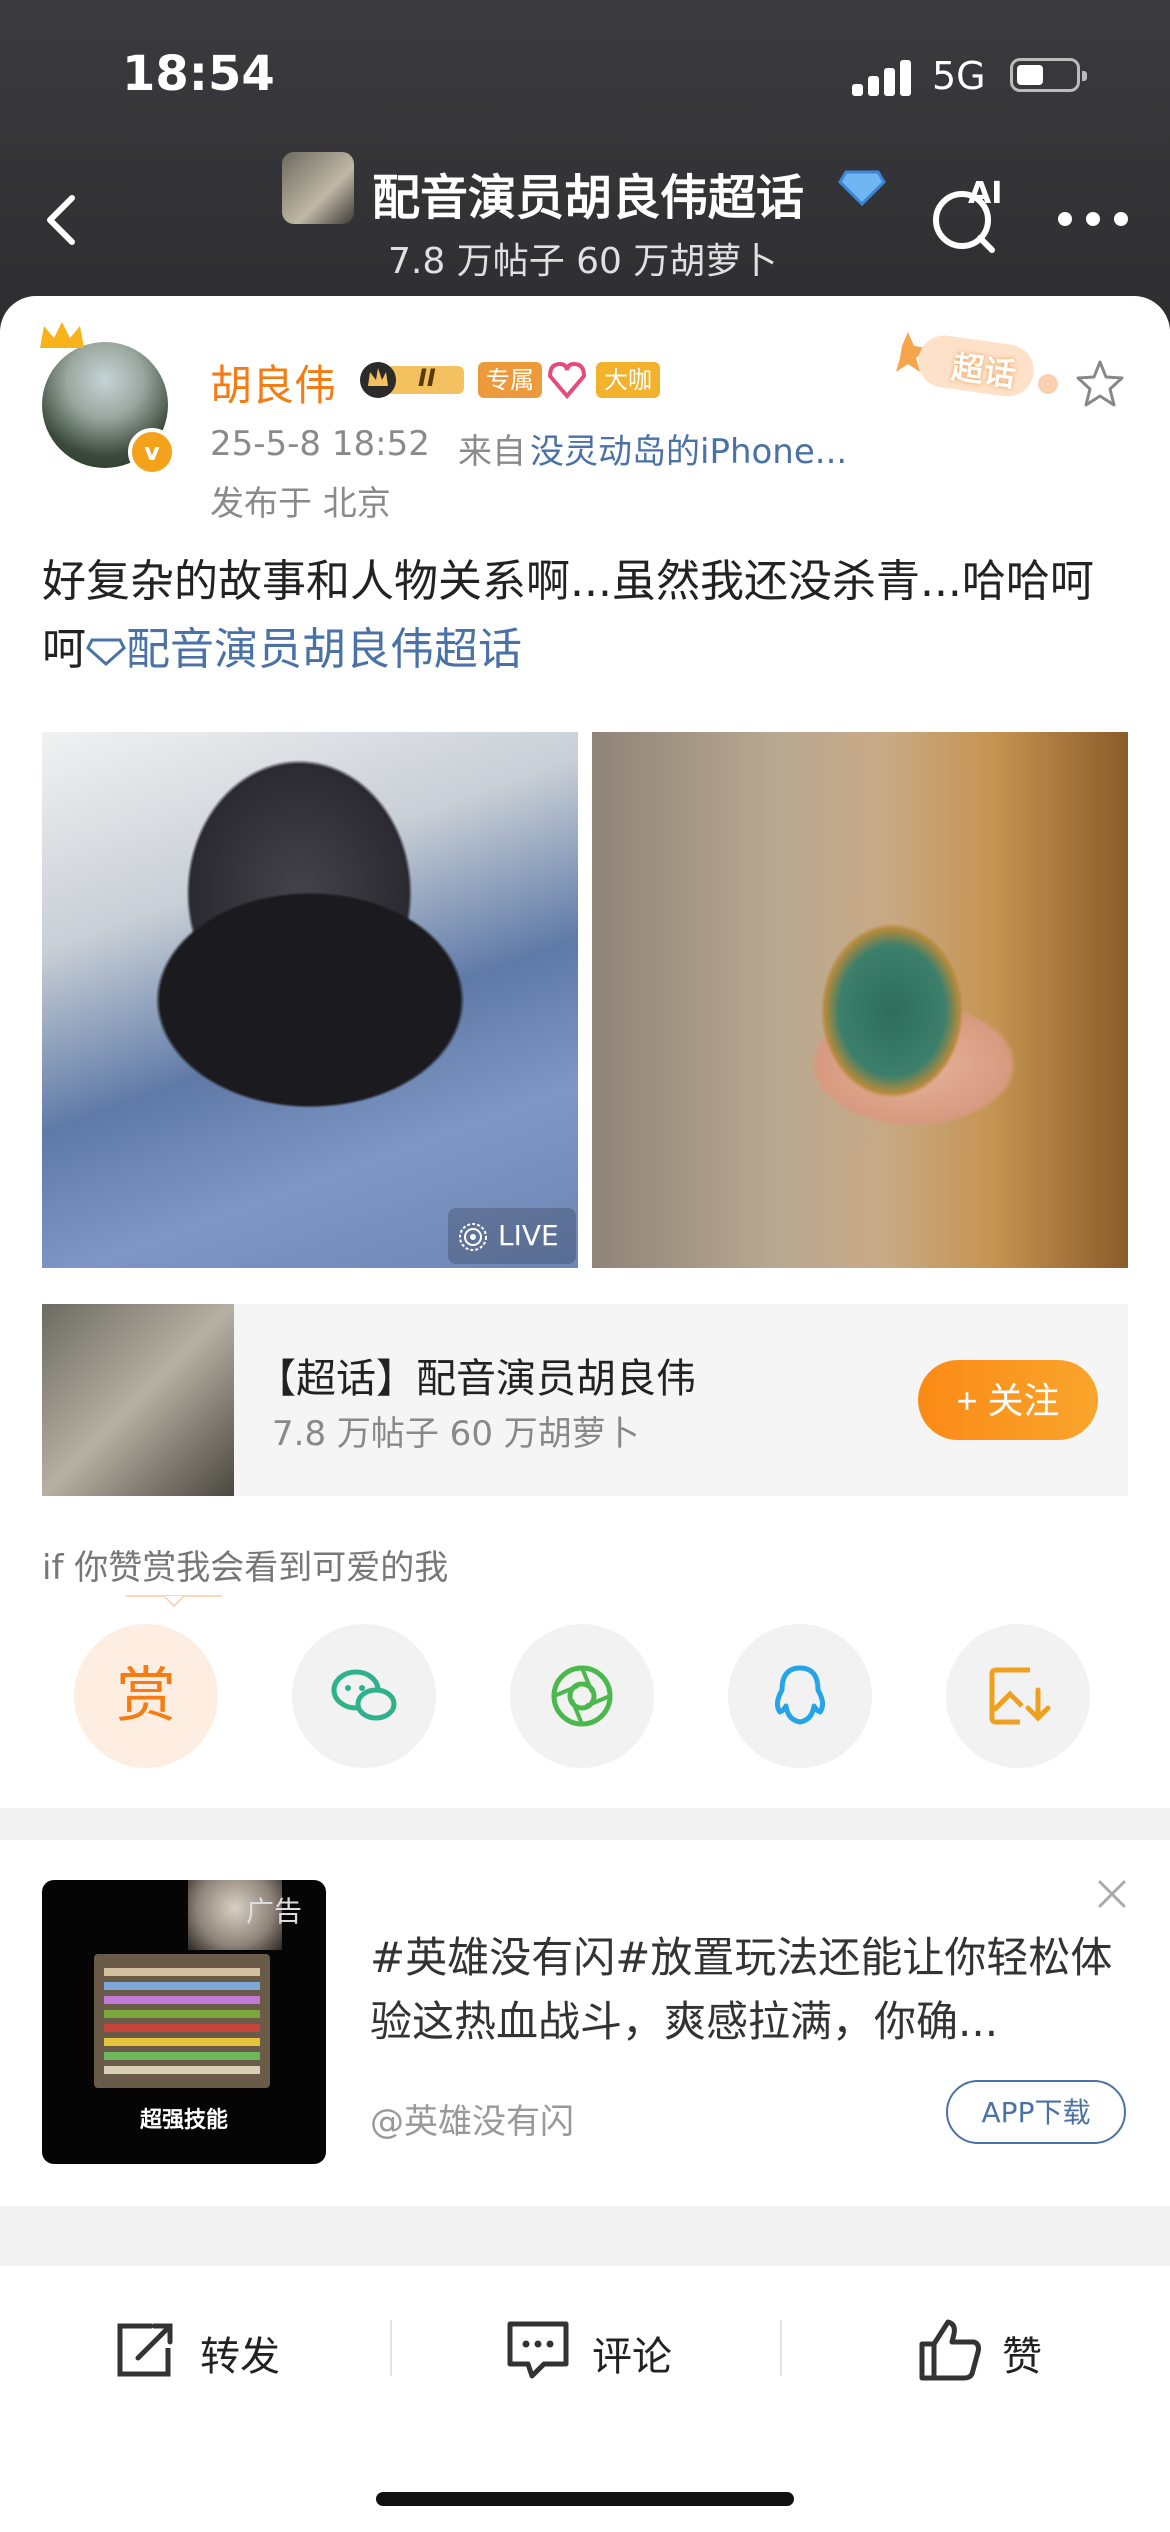 This screenshot has height=2532, width=1170. I want to click on topic-card-title: 【超话】配音演员胡良伟, so click(476, 1379).